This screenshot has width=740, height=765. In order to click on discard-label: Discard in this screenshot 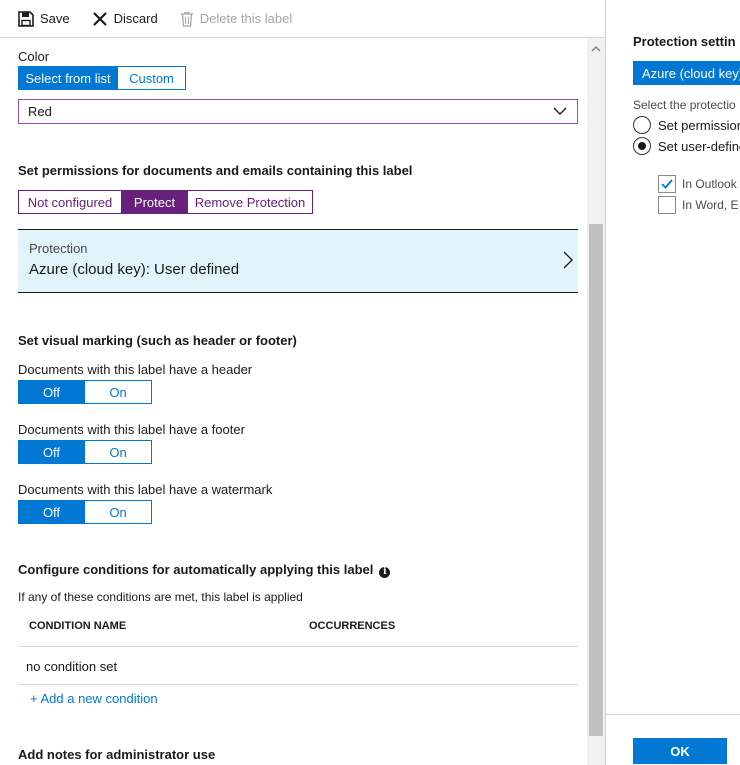, I will do `click(135, 18)`.